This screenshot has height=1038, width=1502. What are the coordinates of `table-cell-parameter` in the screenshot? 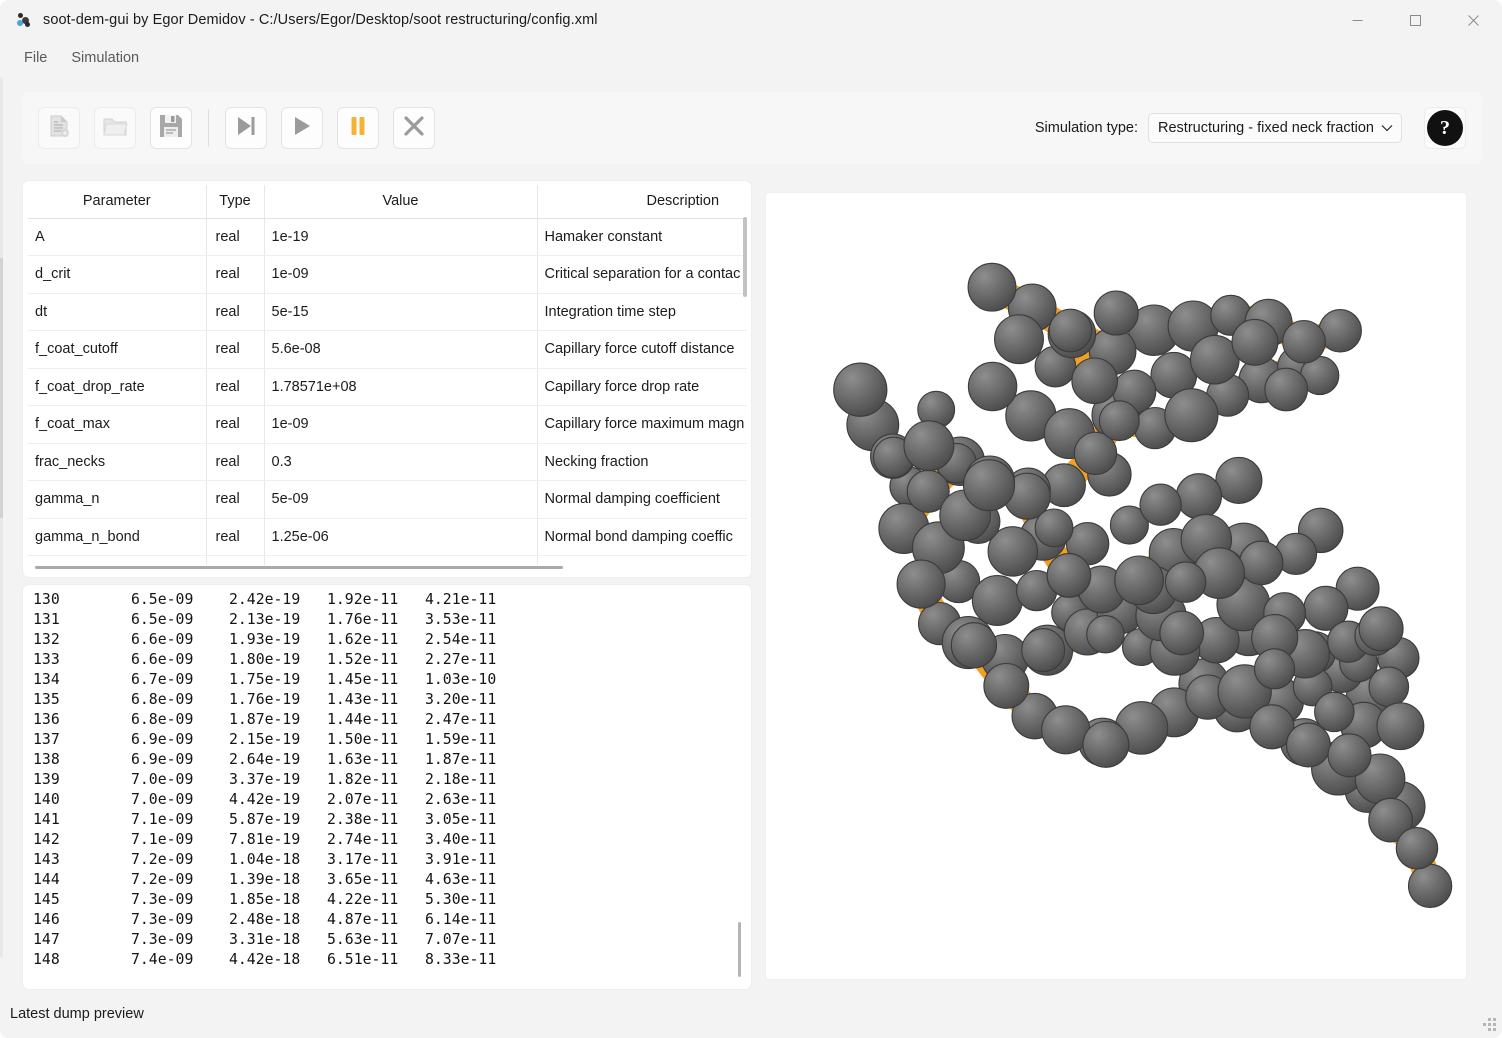 It's located at (117, 560).